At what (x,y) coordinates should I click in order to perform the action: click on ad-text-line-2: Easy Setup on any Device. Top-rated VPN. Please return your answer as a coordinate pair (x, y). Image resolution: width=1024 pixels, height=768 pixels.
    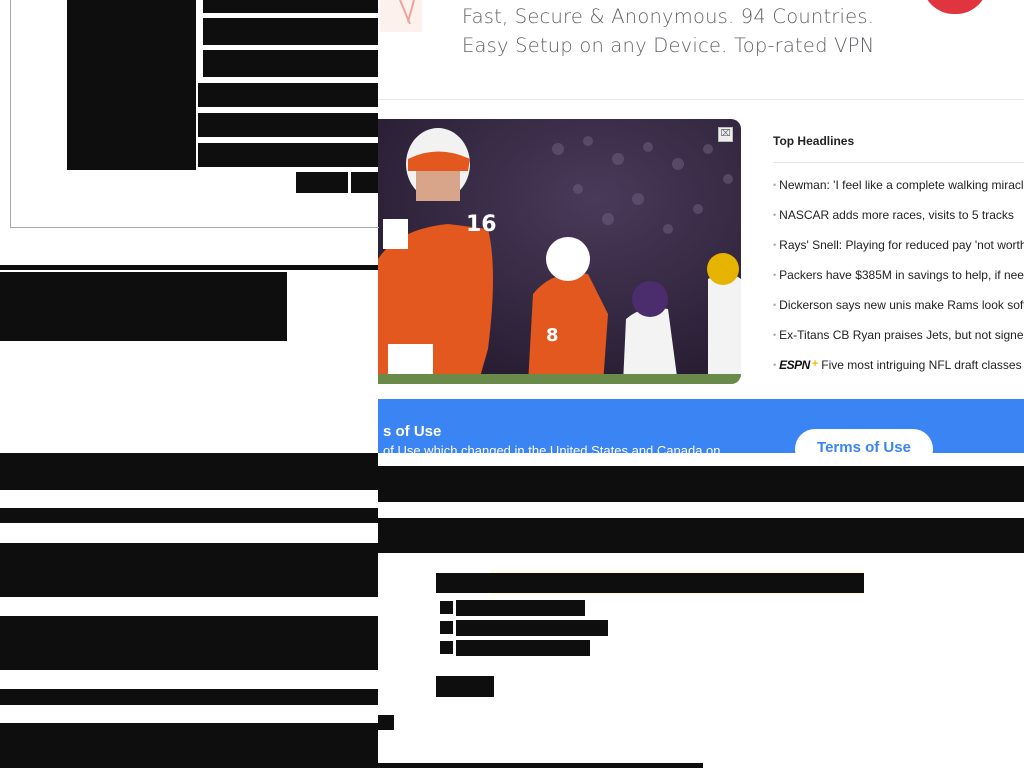
    Looking at the image, I should click on (668, 45).